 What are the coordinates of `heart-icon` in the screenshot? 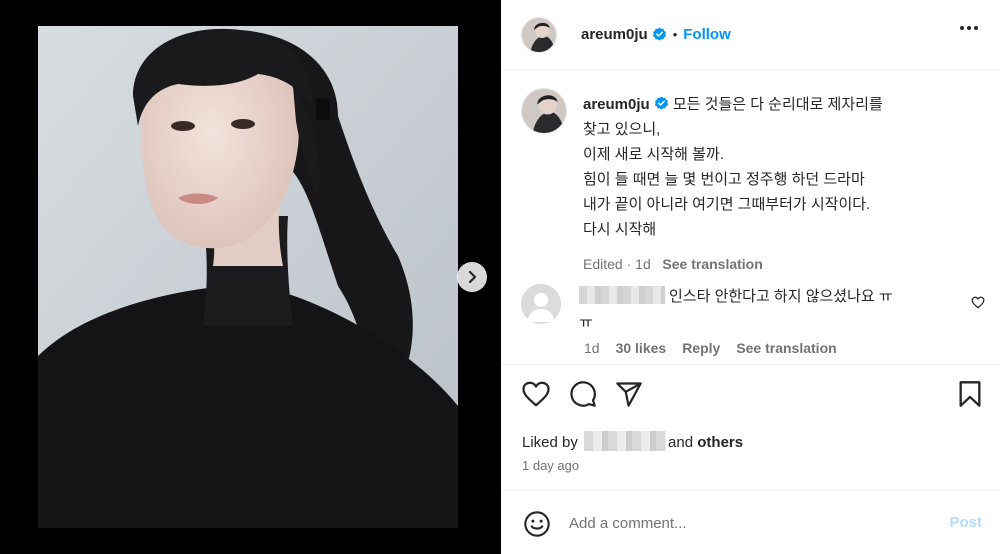 It's located at (536, 394).